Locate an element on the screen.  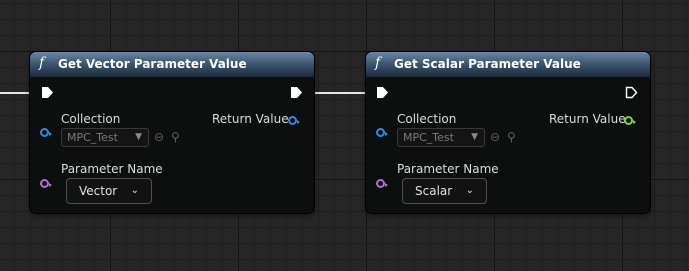
parameter-name-value: Vector is located at coordinates (98, 191).